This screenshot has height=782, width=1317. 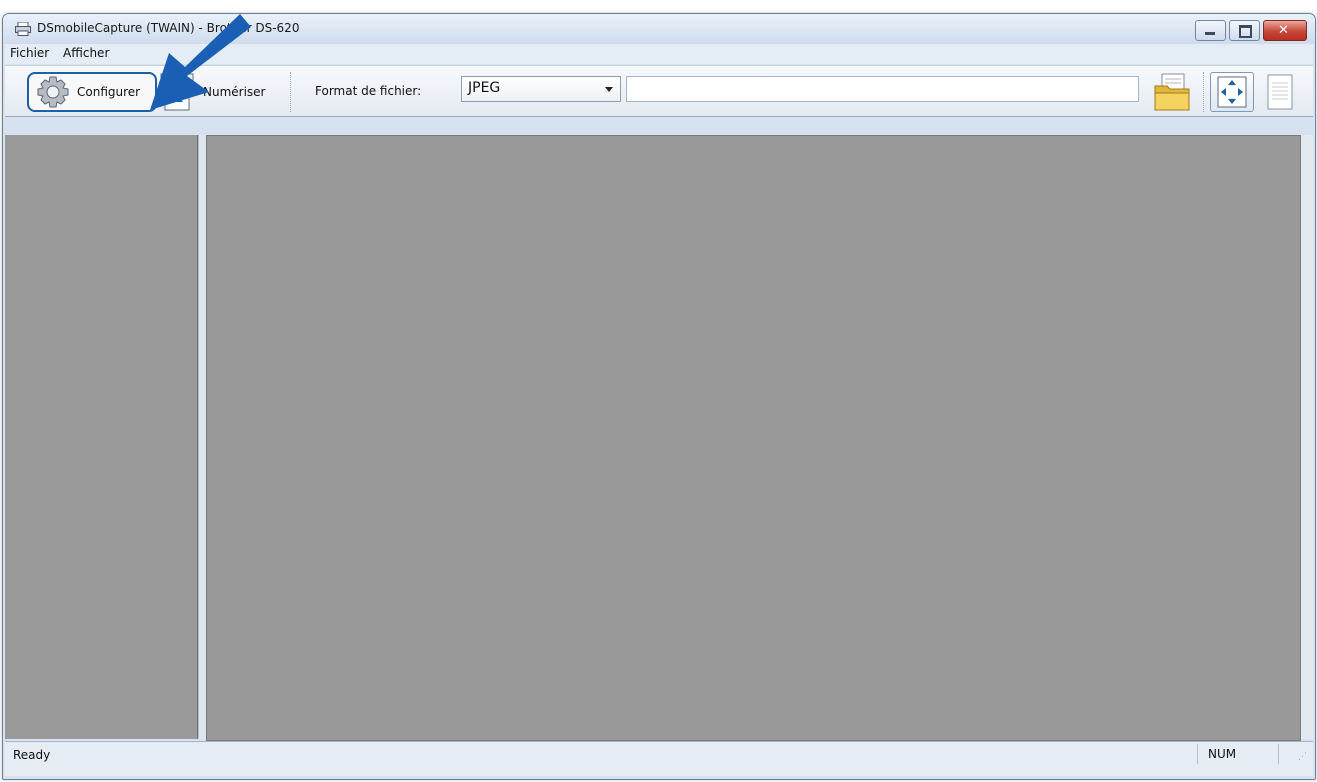 I want to click on minimize-button, so click(x=1210, y=30).